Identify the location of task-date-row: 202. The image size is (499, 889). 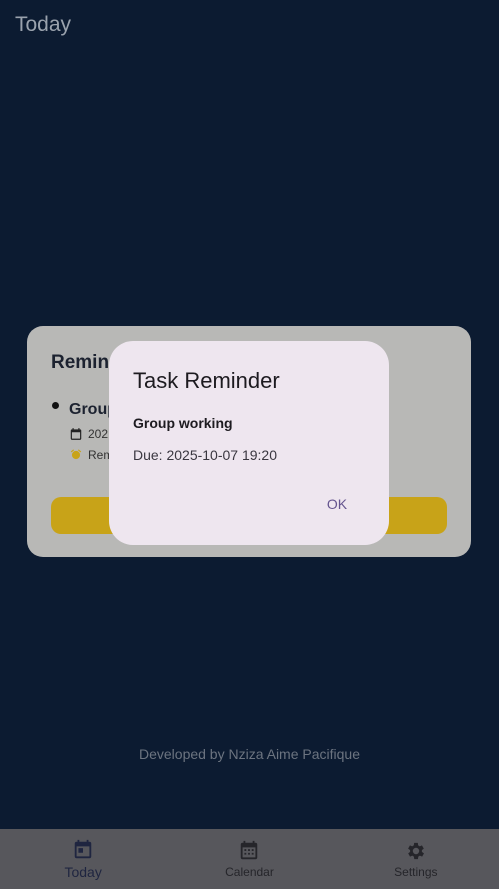
(88, 434).